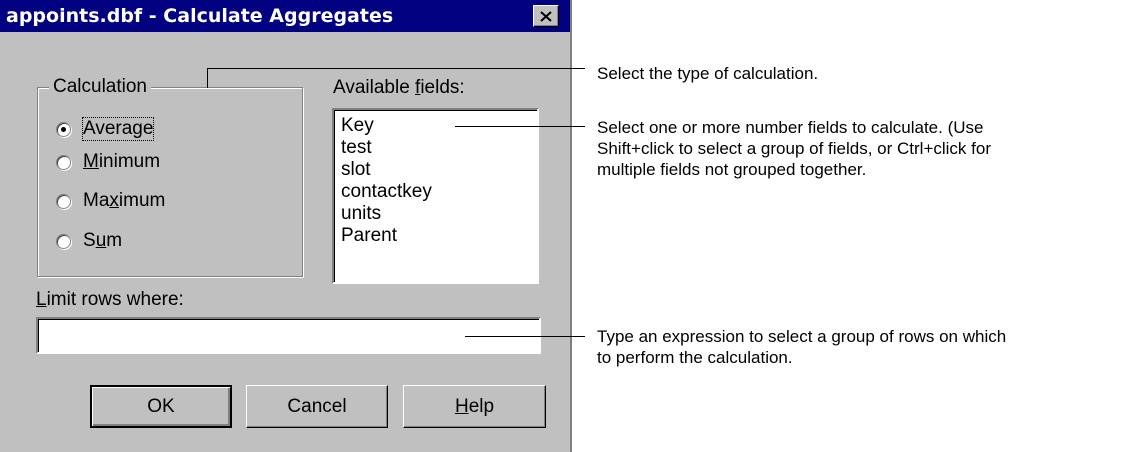 This screenshot has width=1133, height=452. I want to click on radio-minimum: Minimum, so click(108, 162).